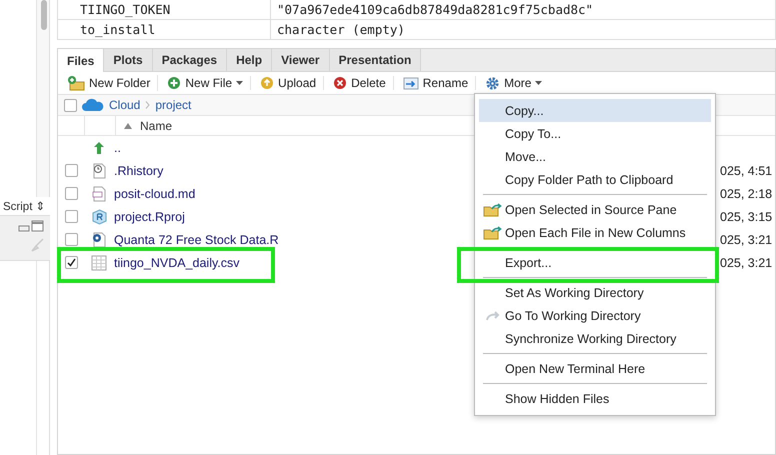 The height and width of the screenshot is (455, 776). Describe the element at coordinates (99, 262) in the screenshot. I see `spreadsheet-icon` at that location.